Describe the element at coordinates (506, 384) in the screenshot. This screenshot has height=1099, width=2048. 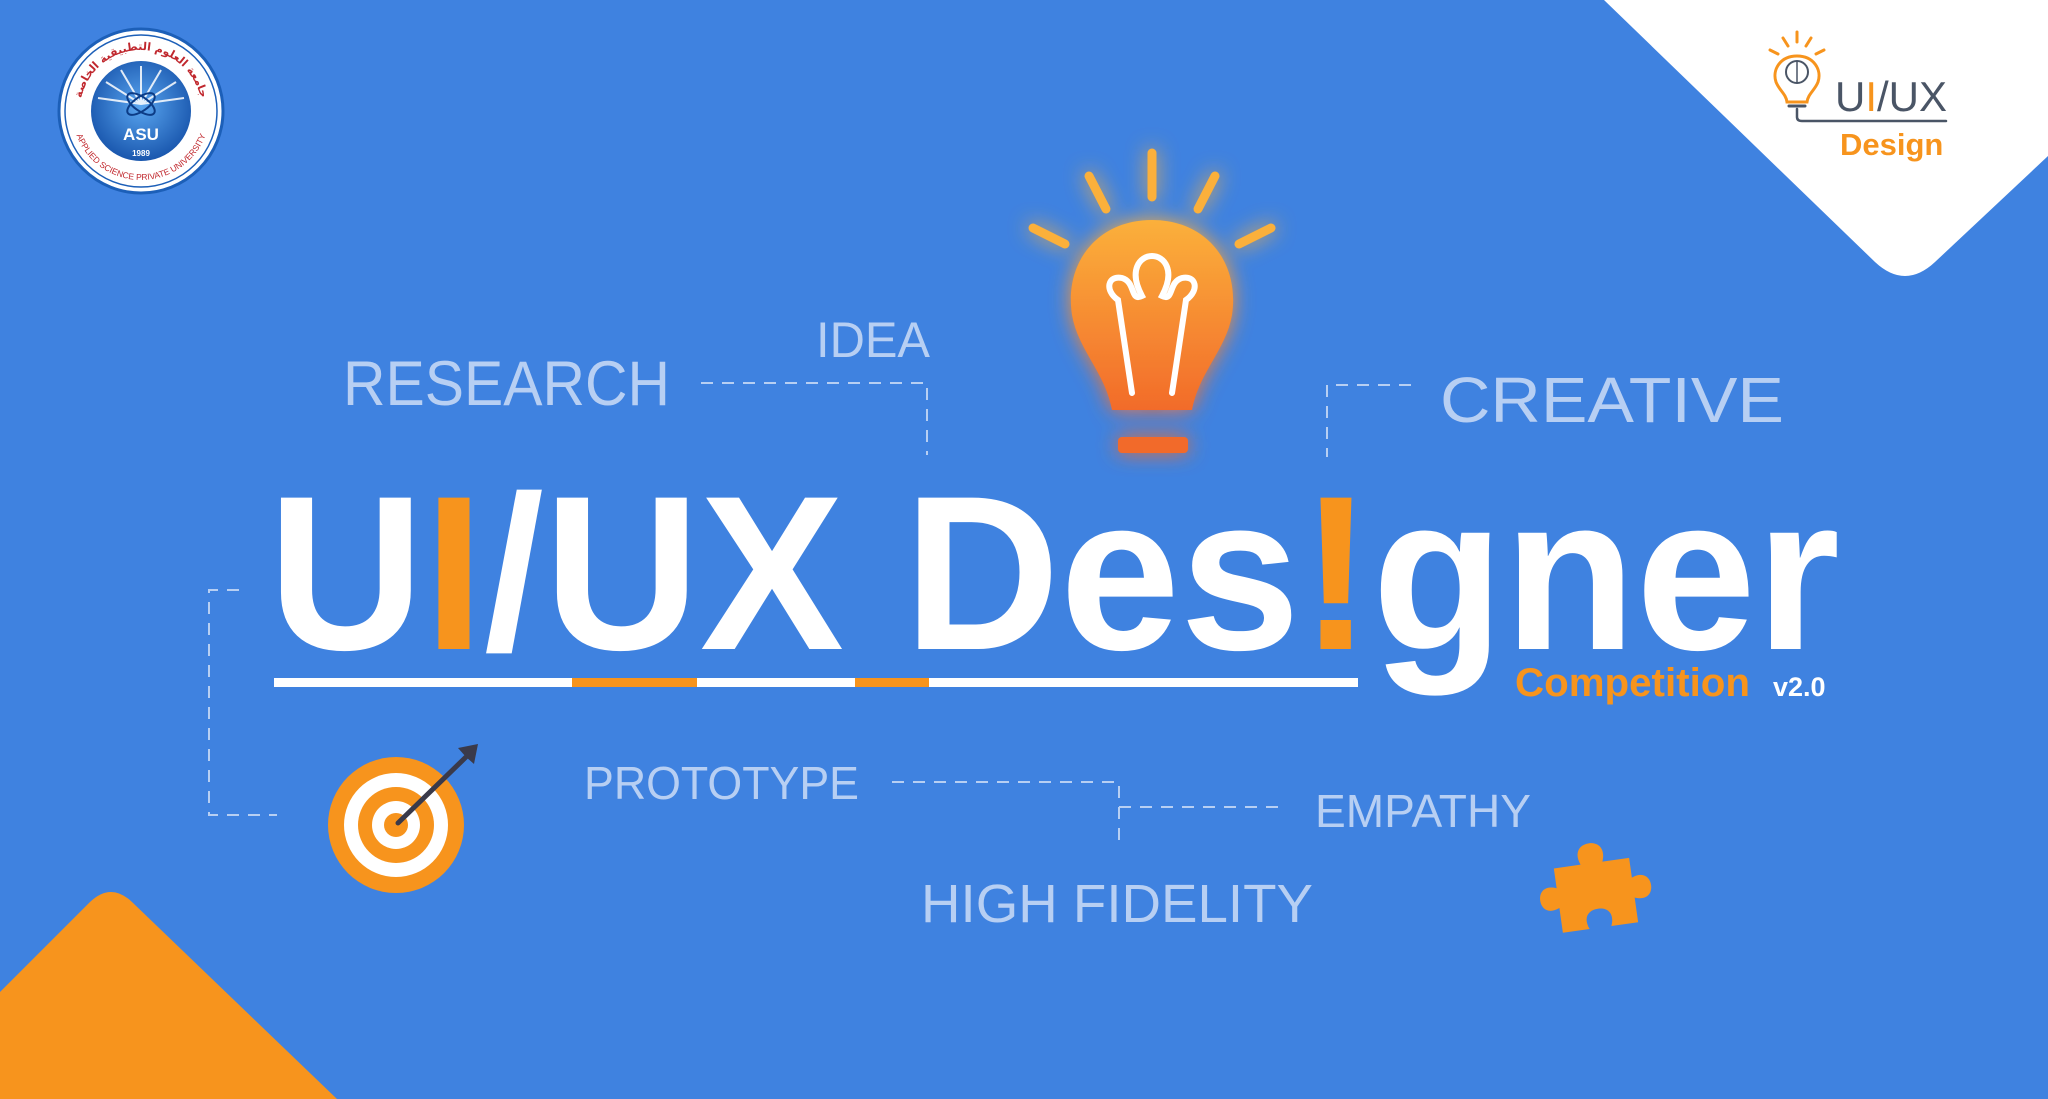
I see `keyword-research: RESEARCH` at that location.